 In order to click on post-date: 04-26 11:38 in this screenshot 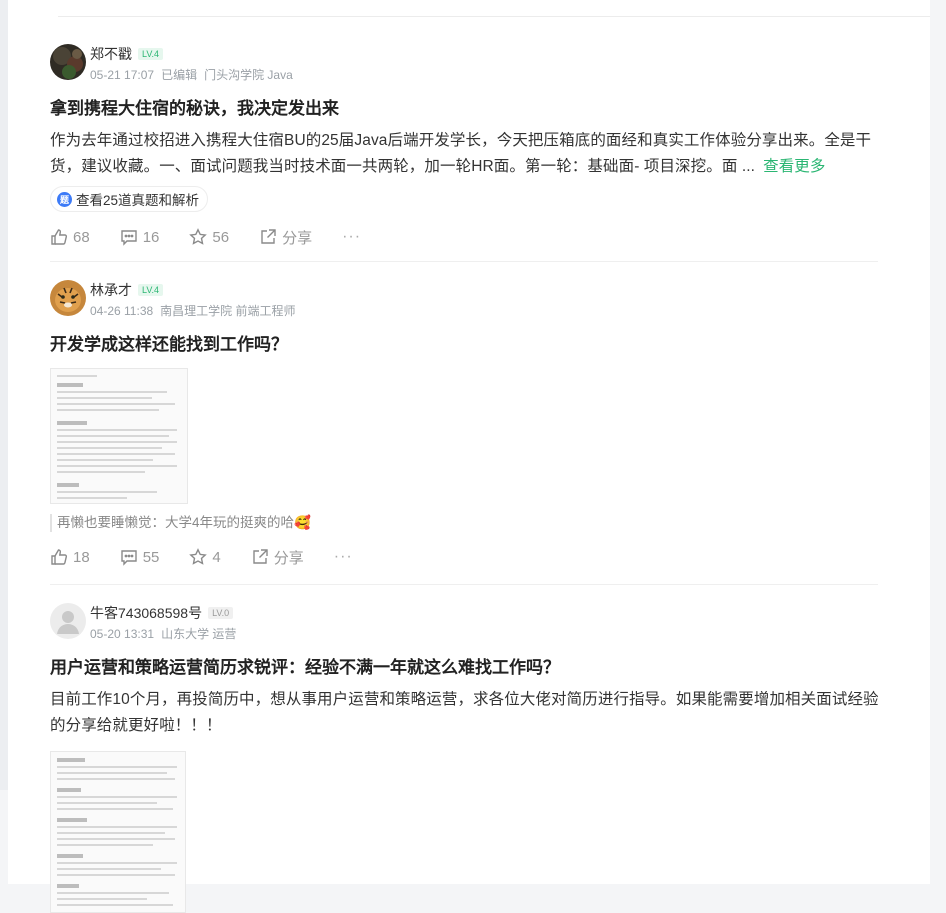, I will do `click(122, 311)`.